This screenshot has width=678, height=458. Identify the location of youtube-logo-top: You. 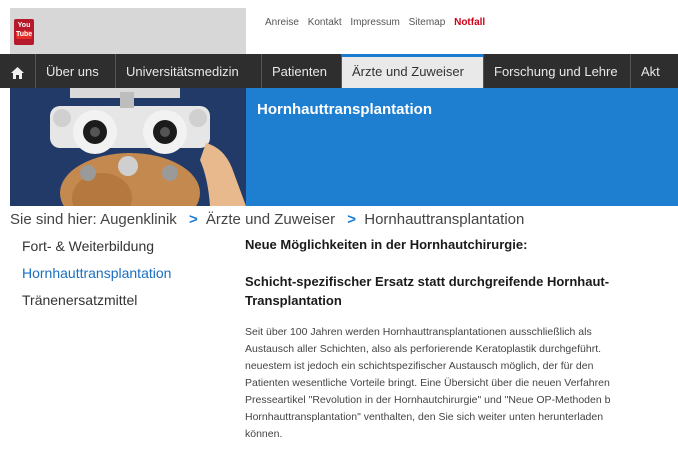
(24, 25).